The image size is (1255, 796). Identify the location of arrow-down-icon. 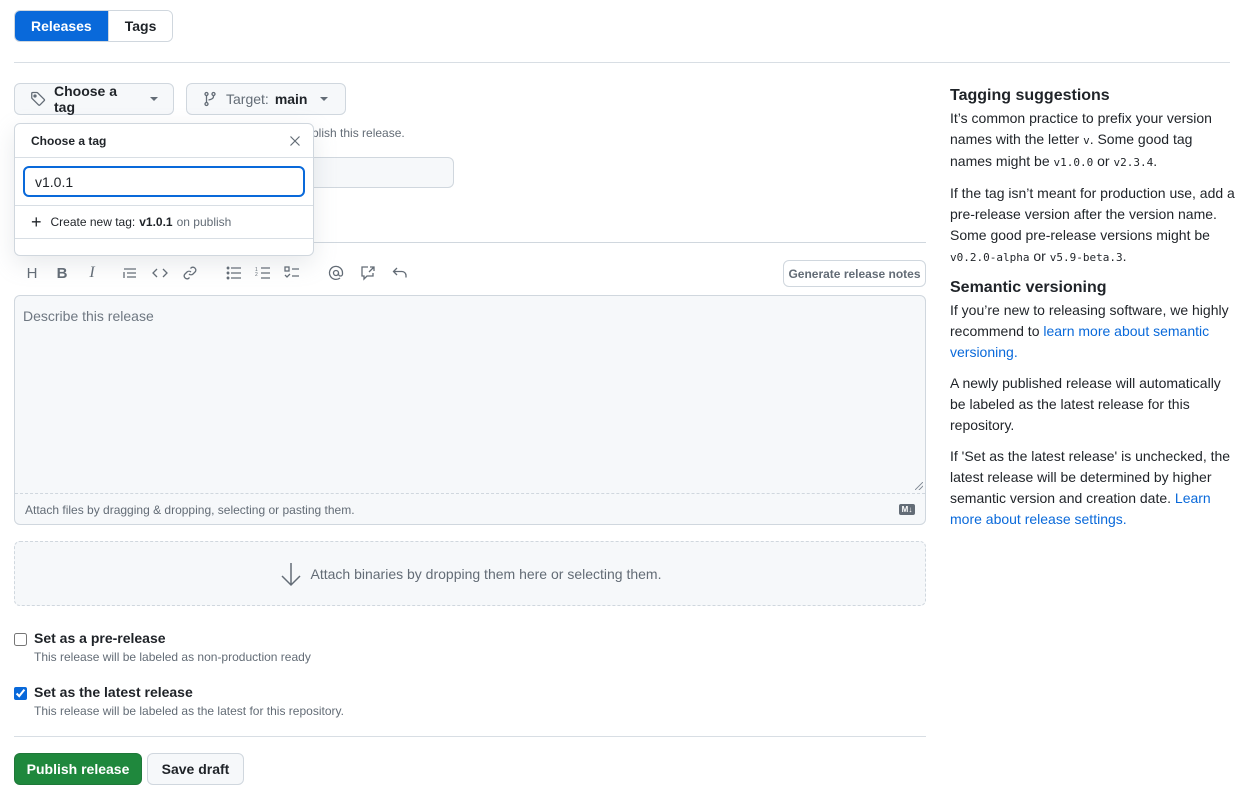
(291, 574).